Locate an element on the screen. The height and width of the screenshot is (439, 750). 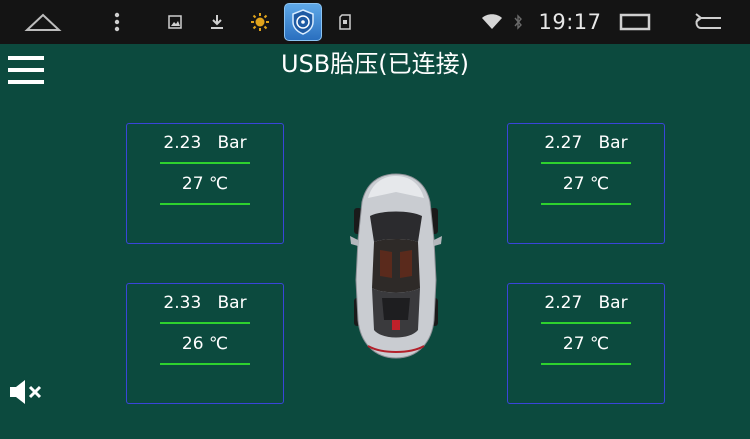
tire-pressure: 2.33 Bar is located at coordinates (205, 303).